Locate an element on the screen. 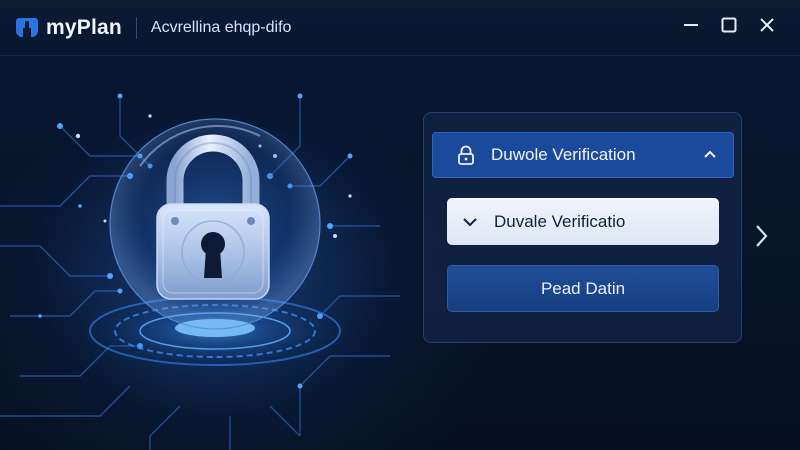 This screenshot has height=450, width=800. brand: myPlan is located at coordinates (68, 28).